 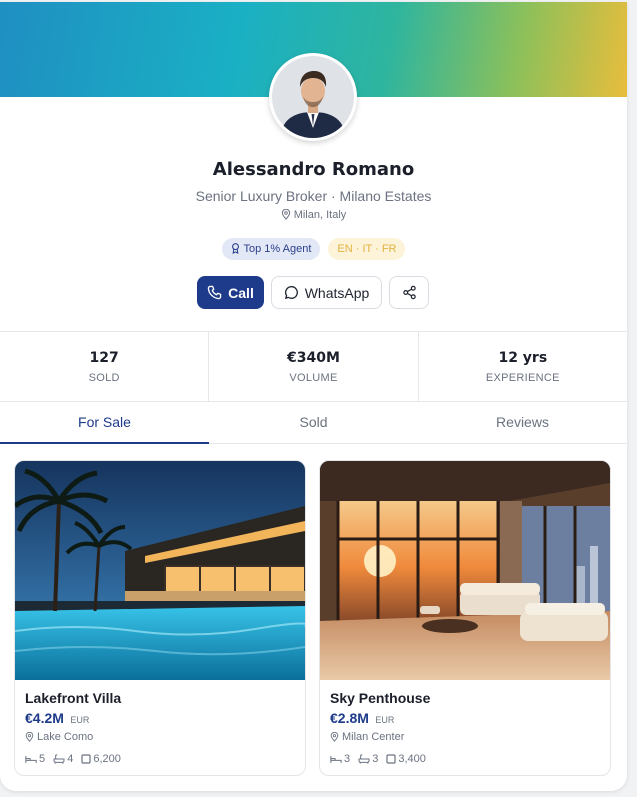 I want to click on area-feature: 6,200, so click(x=101, y=759).